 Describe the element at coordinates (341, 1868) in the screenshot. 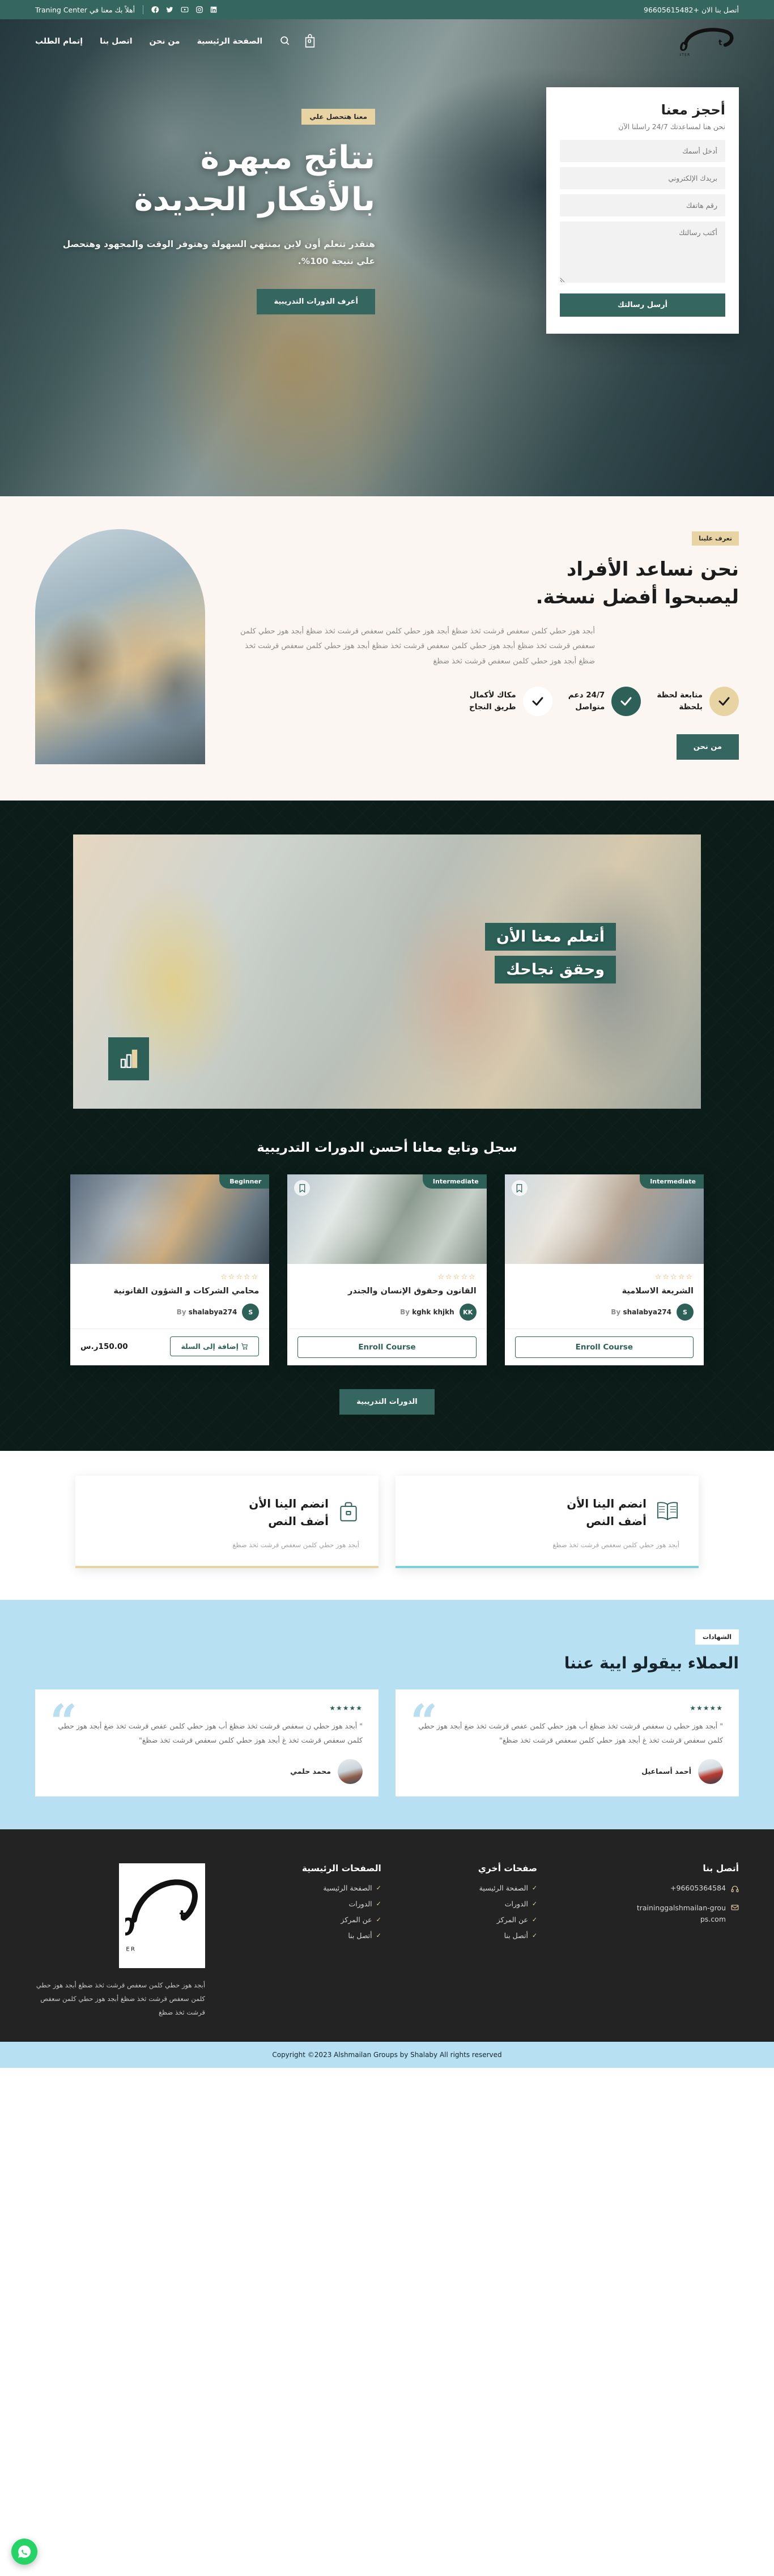

I see `footer-main-pages-title: الصفحات الرئيسية` at that location.